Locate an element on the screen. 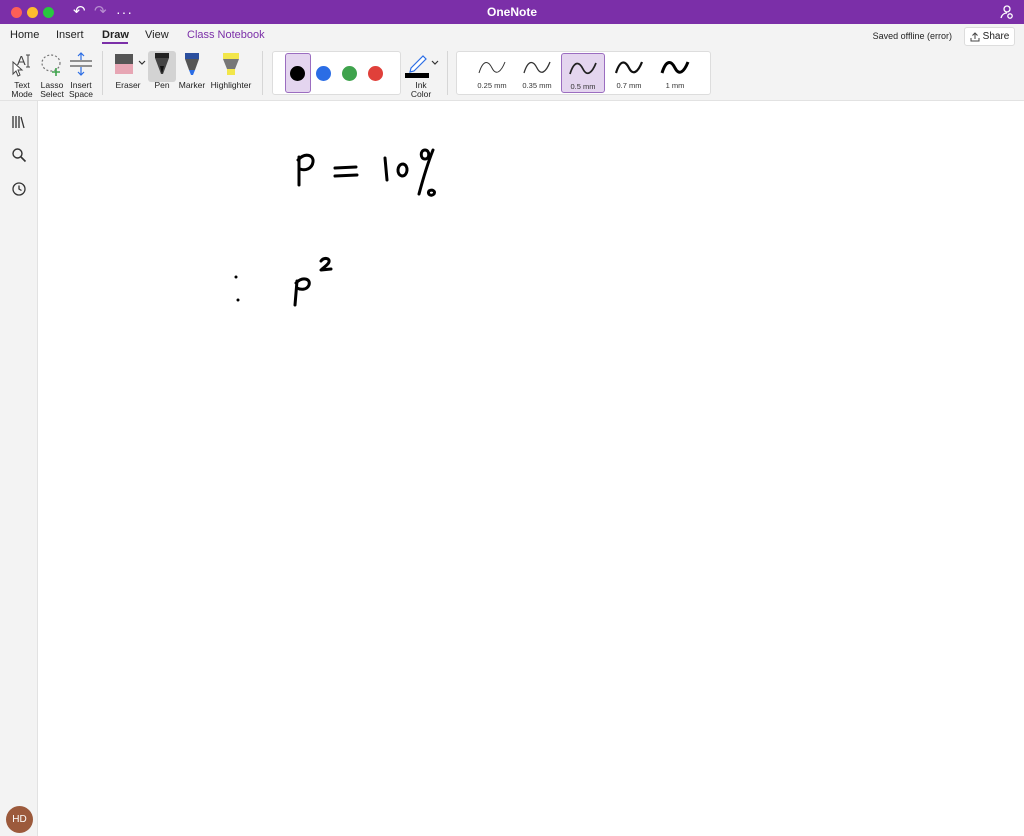 The image size is (1024, 836). search-icon is located at coordinates (19, 155).